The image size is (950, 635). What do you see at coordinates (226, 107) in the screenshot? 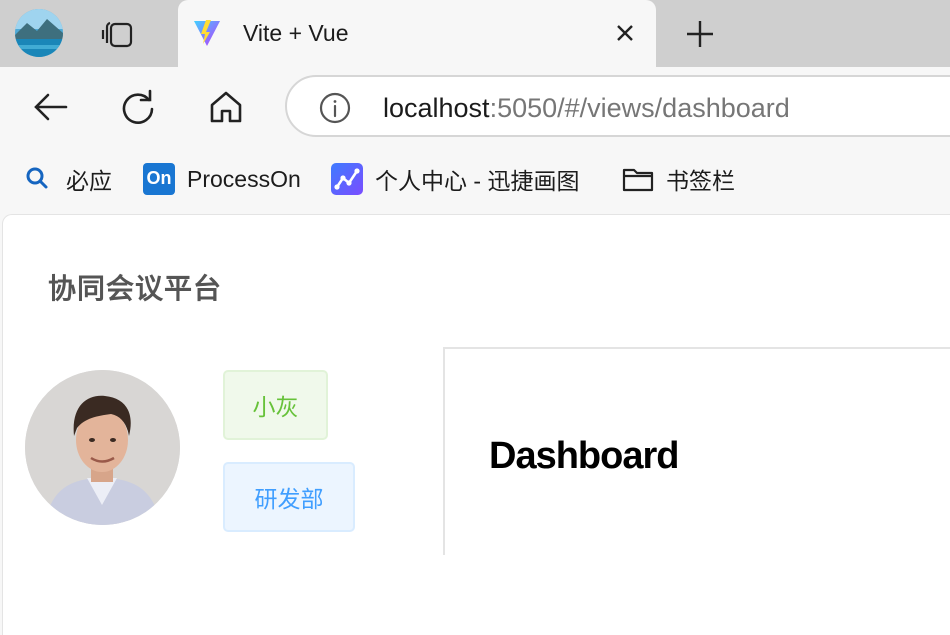
I see `home-icon` at bounding box center [226, 107].